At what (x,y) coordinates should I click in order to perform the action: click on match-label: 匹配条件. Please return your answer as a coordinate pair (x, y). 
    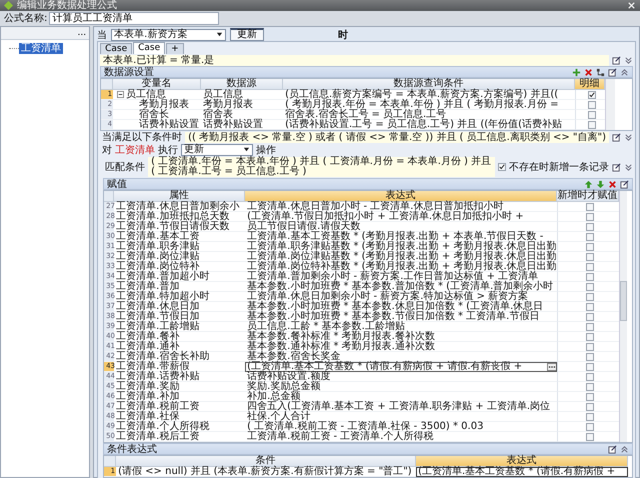
    Looking at the image, I should click on (125, 167).